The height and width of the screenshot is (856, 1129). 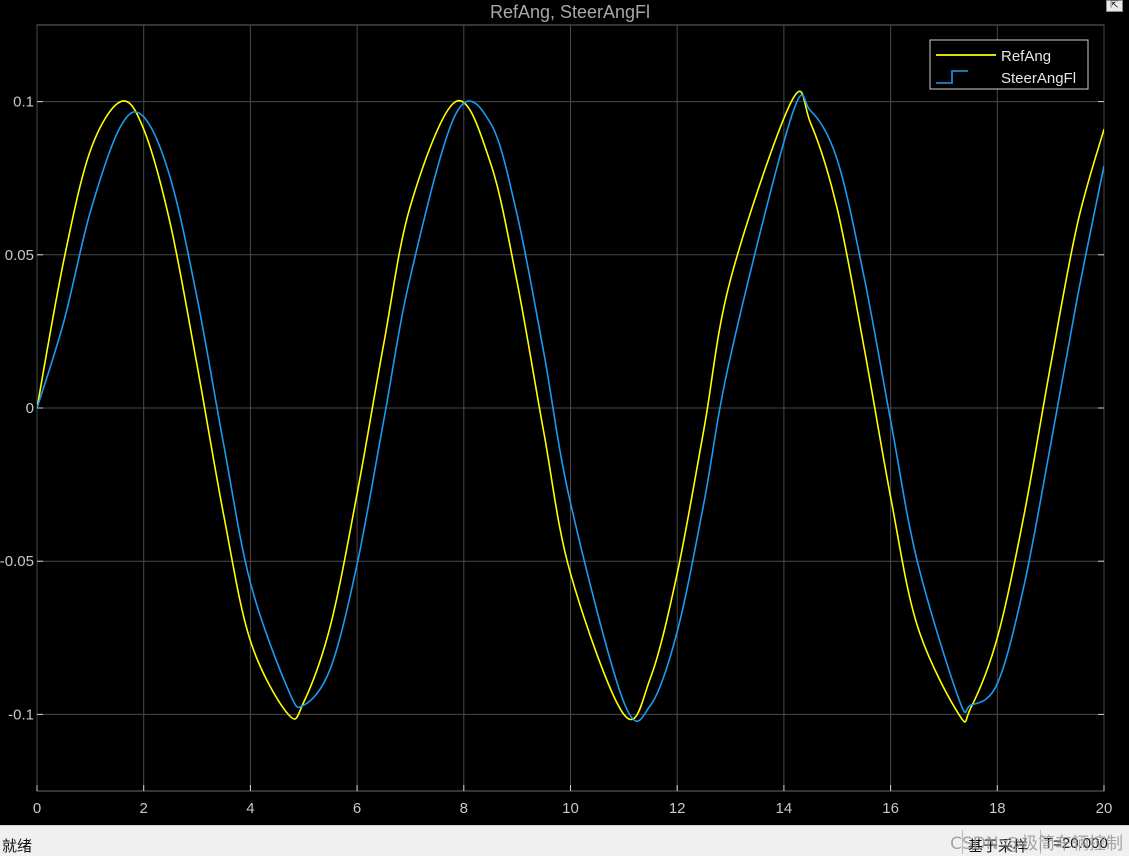 What do you see at coordinates (890, 808) in the screenshot?
I see `x-tick-label: 16` at bounding box center [890, 808].